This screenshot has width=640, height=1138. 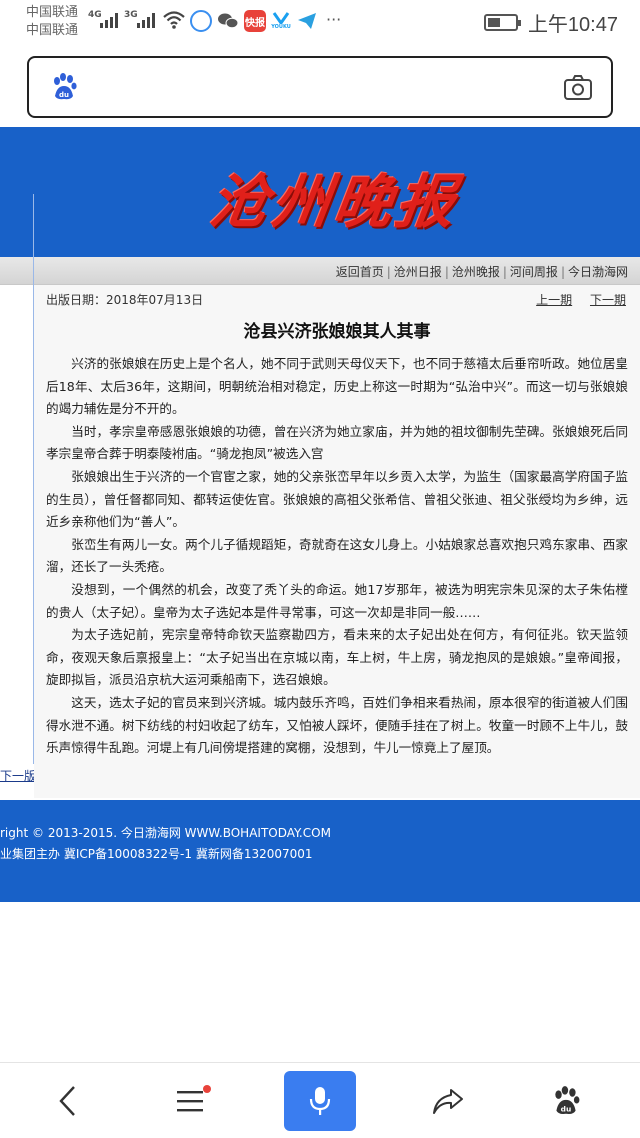 What do you see at coordinates (320, 271) in the screenshot?
I see `top-navigation: 返回首页 | 沧州日报 | 沧州晚报 | 河间周报 | 今日渤海网` at bounding box center [320, 271].